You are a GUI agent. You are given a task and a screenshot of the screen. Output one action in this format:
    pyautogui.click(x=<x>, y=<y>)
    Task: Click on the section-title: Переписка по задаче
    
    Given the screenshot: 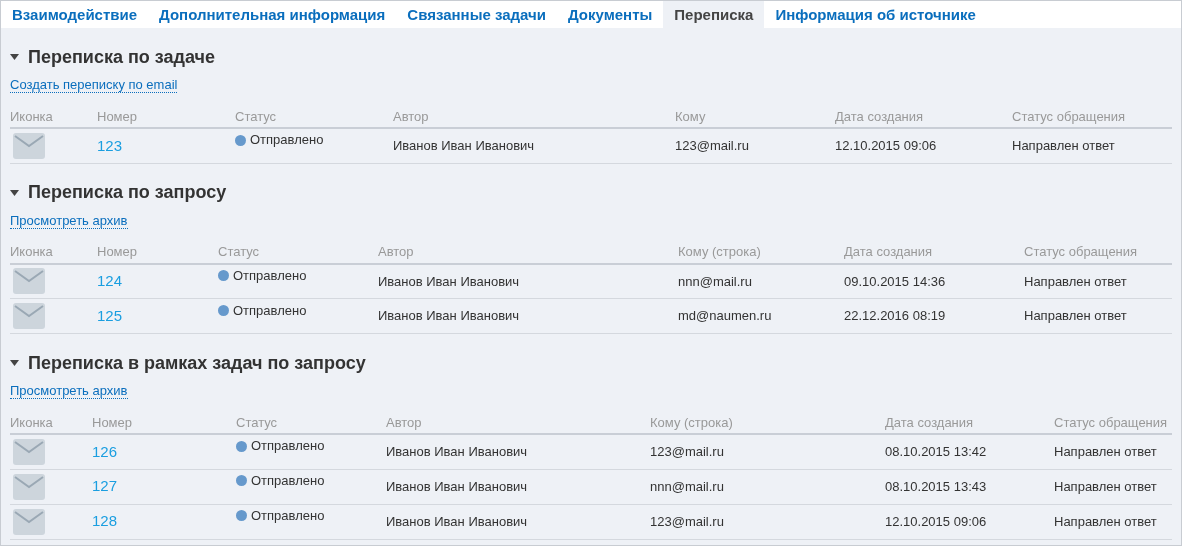 What is the action you would take?
    pyautogui.click(x=121, y=57)
    